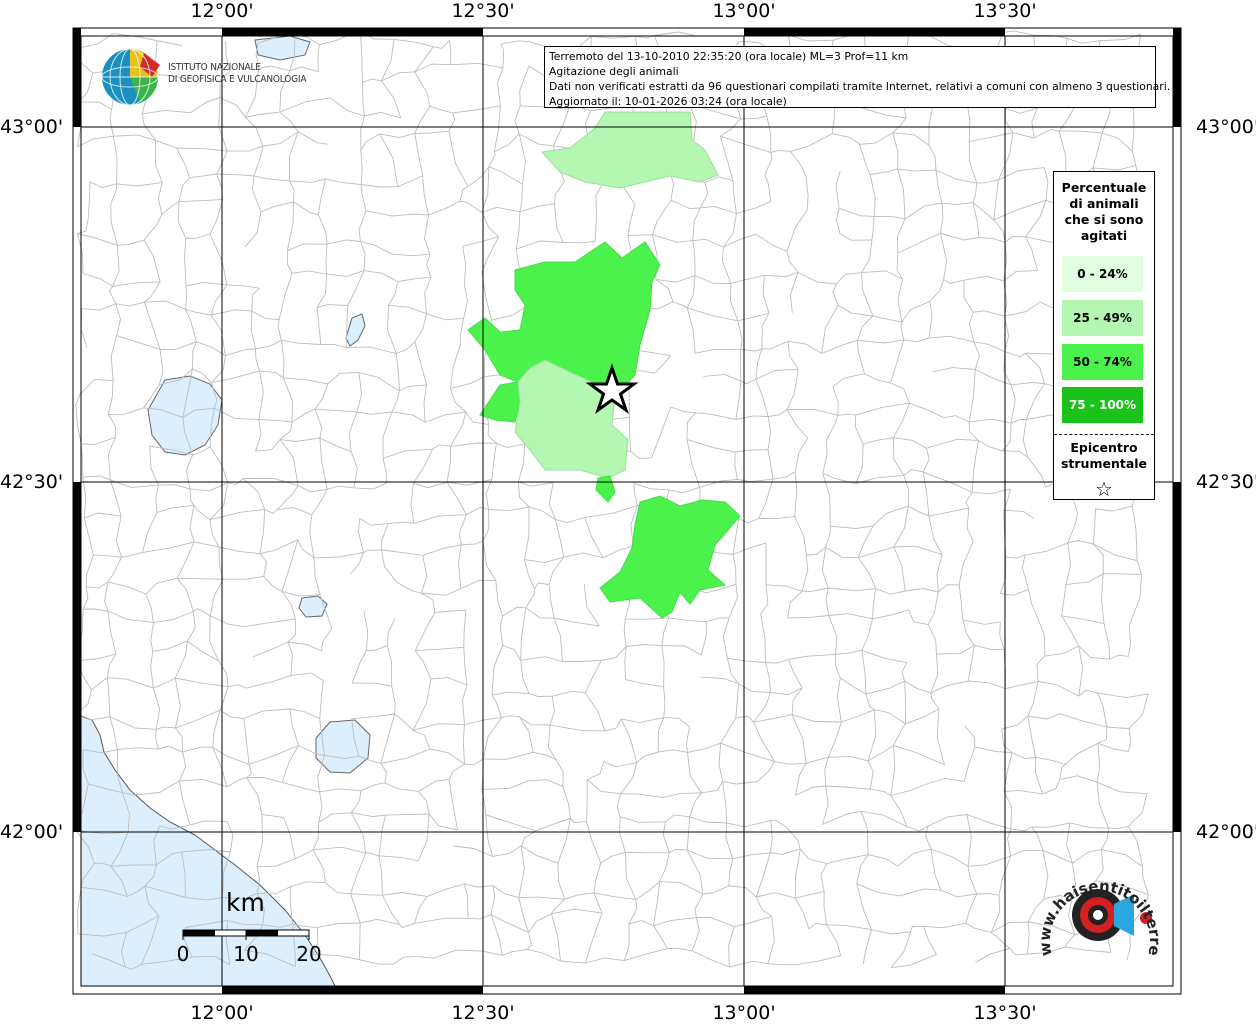 The image size is (1256, 1024). What do you see at coordinates (1104, 203) in the screenshot?
I see `legend-title-line2: di animali` at bounding box center [1104, 203].